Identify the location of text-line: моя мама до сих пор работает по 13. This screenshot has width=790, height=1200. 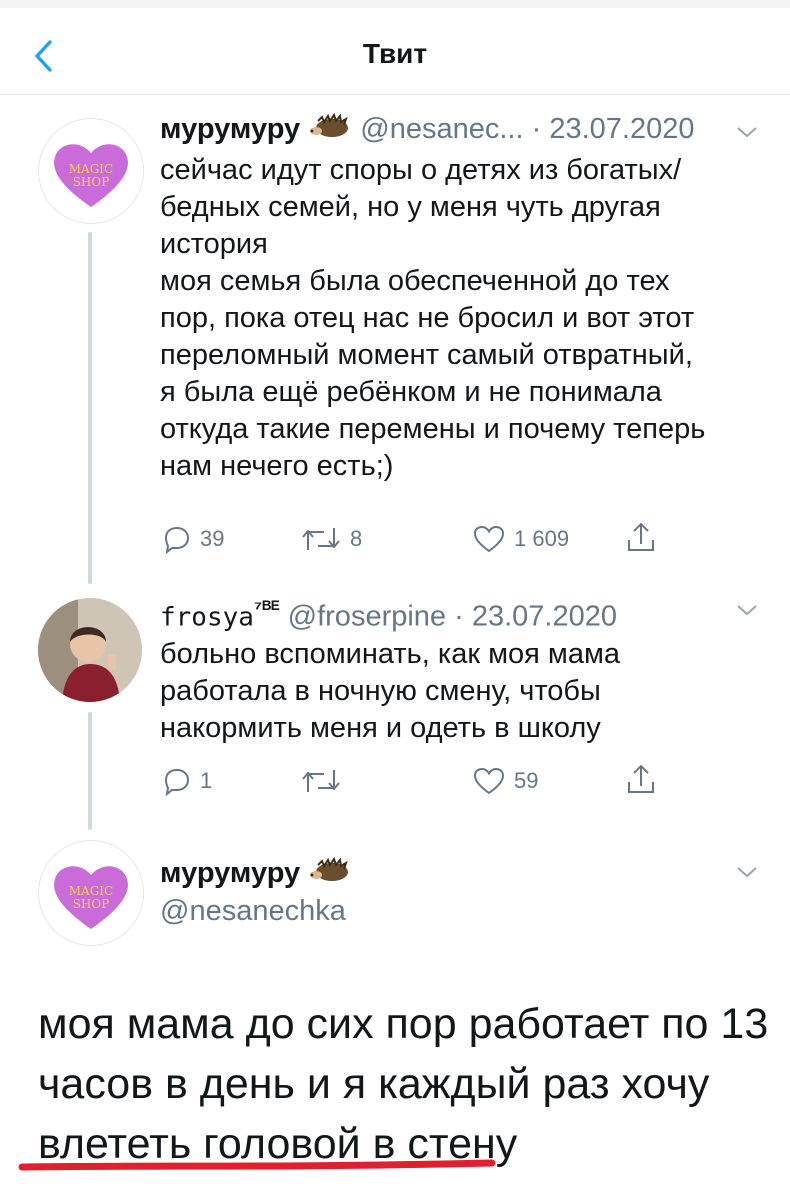
(403, 1024).